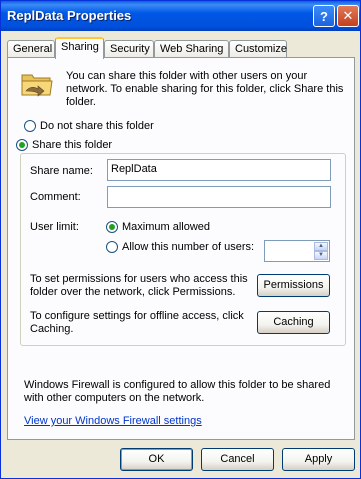  Describe the element at coordinates (261, 49) in the screenshot. I see `tab-customize-label: Customize` at that location.